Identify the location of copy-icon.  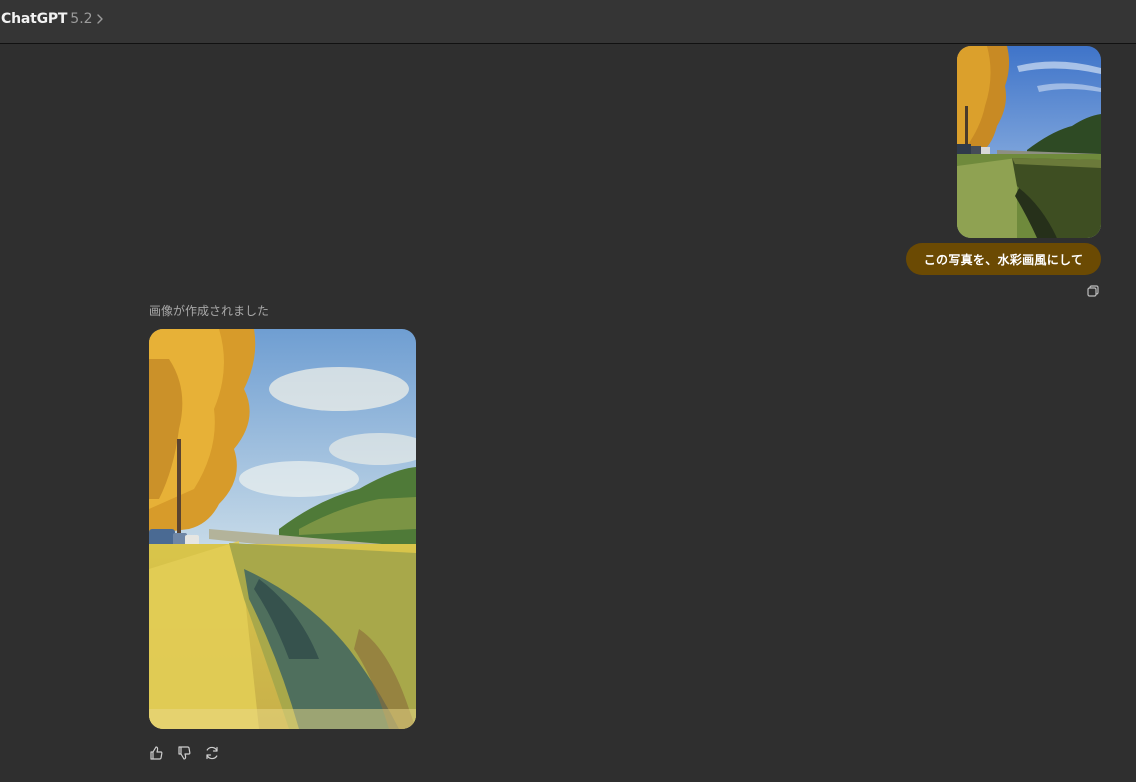
(1093, 291).